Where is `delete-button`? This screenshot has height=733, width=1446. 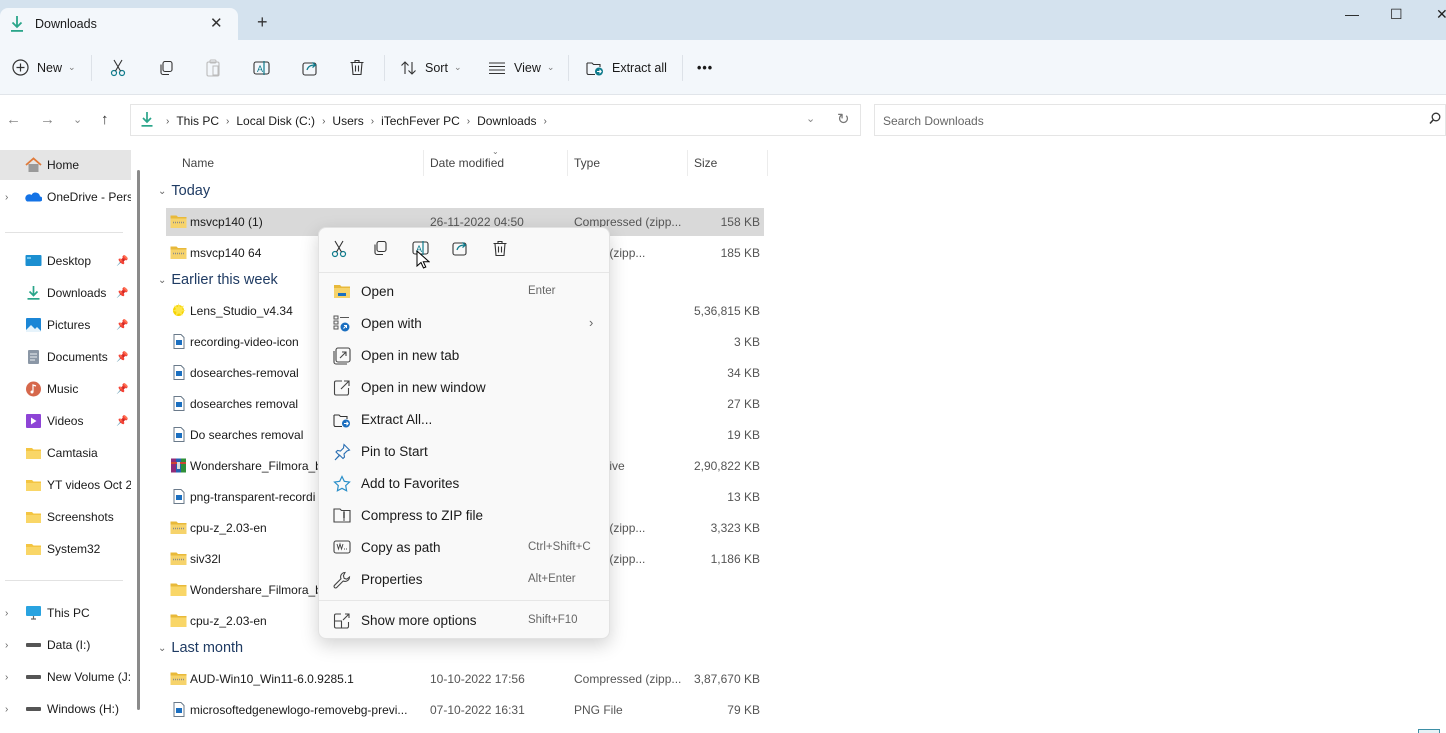
delete-button is located at coordinates (357, 67).